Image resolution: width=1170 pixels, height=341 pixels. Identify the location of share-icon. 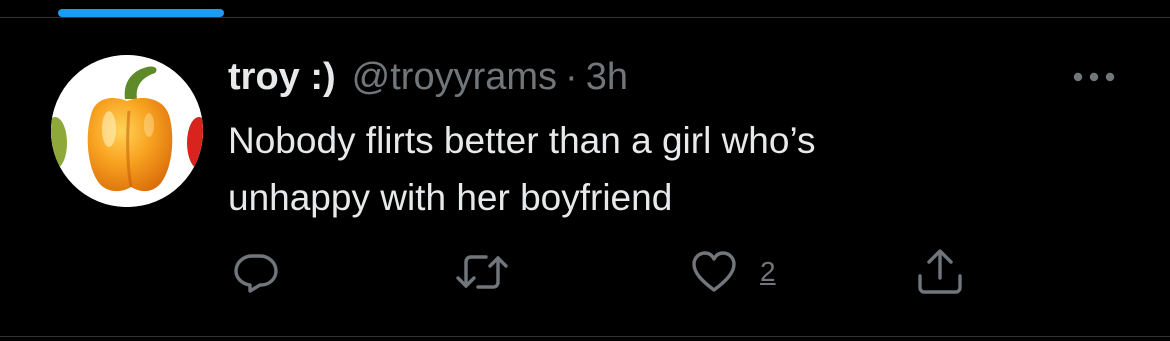
(940, 271).